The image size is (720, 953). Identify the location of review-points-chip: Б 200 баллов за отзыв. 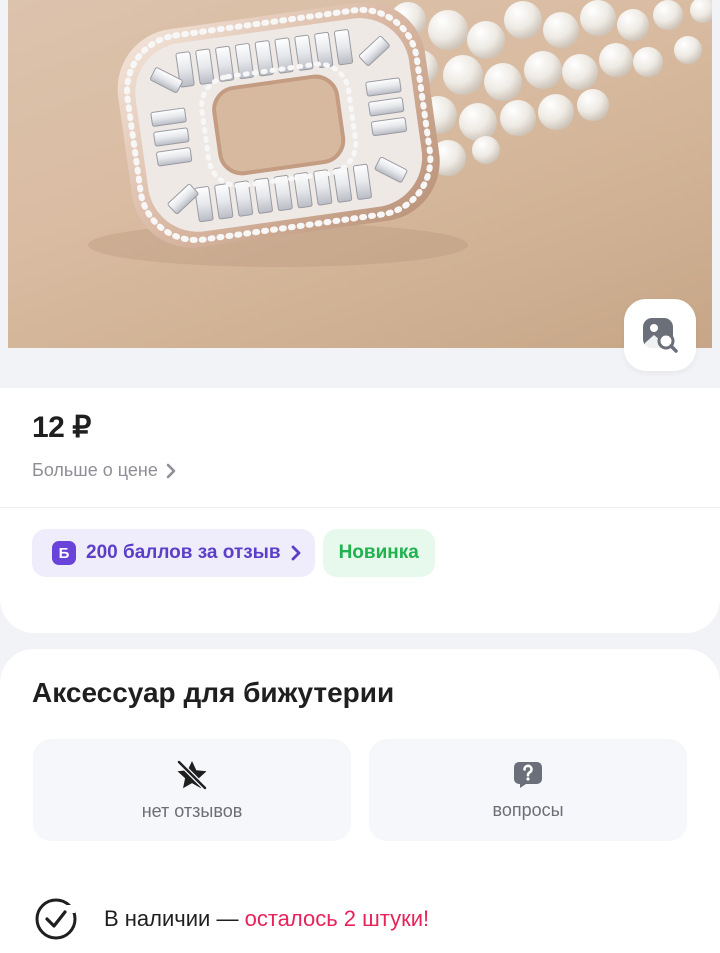
(173, 553).